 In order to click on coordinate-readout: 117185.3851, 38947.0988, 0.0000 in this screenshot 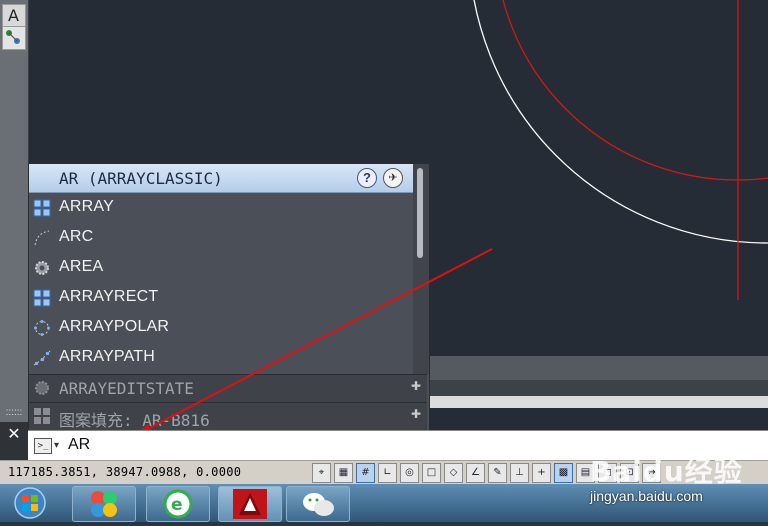, I will do `click(125, 472)`.